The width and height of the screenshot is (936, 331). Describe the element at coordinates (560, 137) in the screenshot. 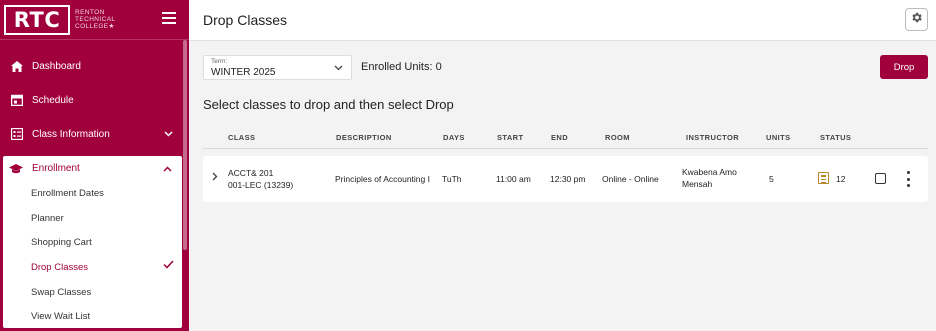

I see `column-header-end: END` at that location.